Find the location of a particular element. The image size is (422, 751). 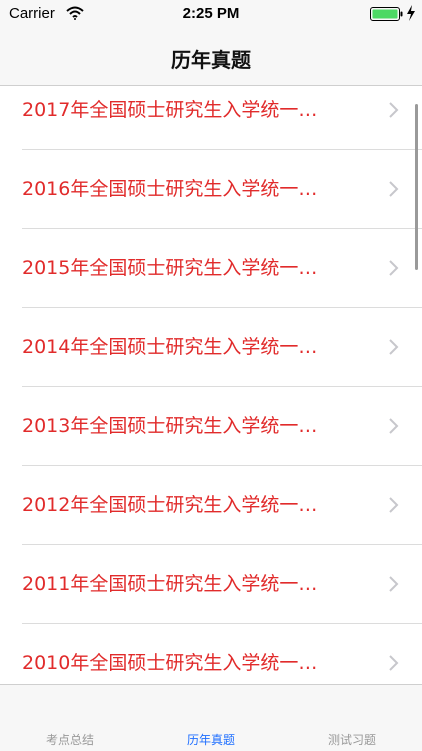

status-time: 2:25 PM is located at coordinates (211, 13).